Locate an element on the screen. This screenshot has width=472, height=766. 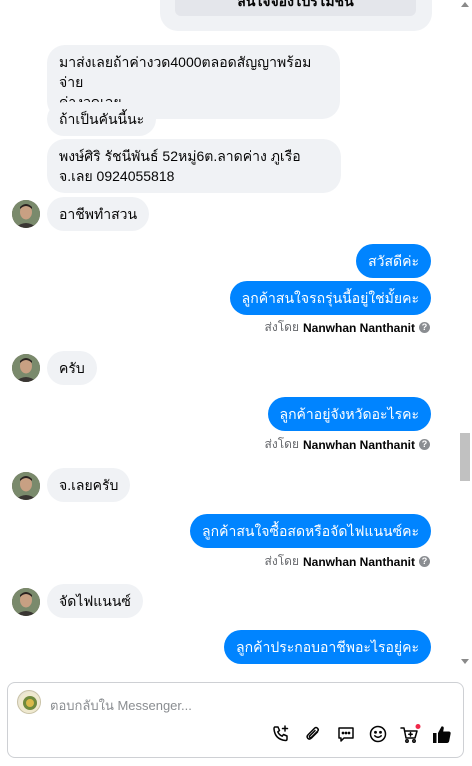
scroll-up-arrow-icon is located at coordinates (465, 4).